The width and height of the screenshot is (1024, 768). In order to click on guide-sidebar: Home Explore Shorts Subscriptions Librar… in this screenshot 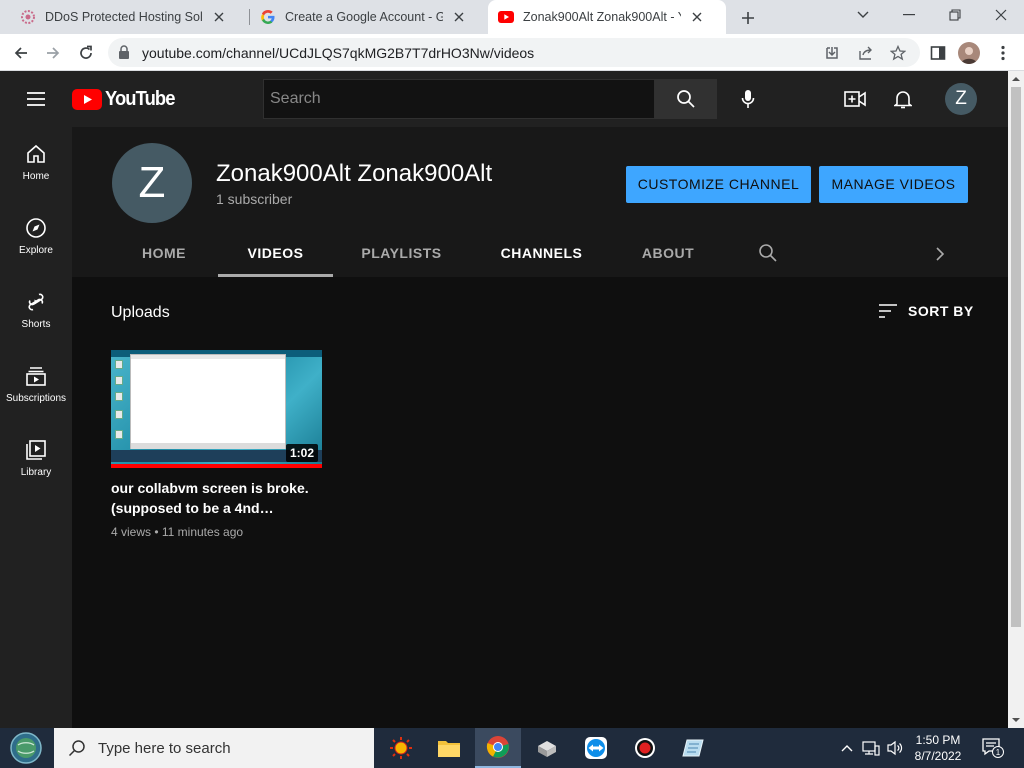, I will do `click(36, 427)`.